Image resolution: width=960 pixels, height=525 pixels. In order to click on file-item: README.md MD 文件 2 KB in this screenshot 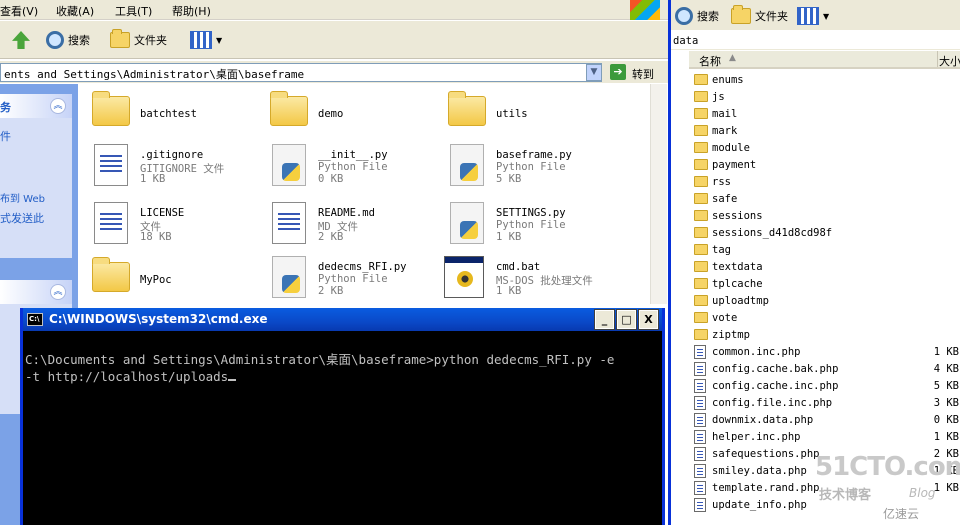, I will do `click(346, 225)`.